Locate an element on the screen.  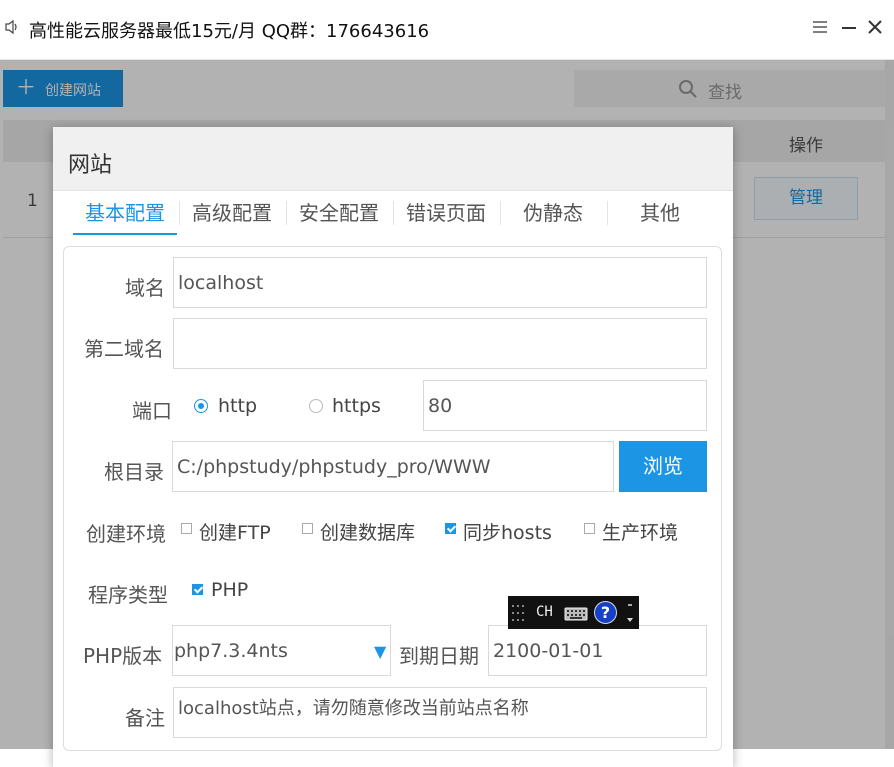
close-icon is located at coordinates (875, 27).